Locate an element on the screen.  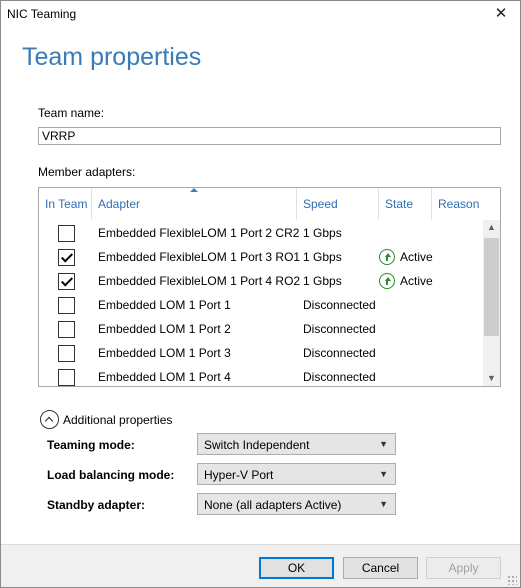
adapter-name: Embedded LOM 1 Port 3 is located at coordinates (164, 353).